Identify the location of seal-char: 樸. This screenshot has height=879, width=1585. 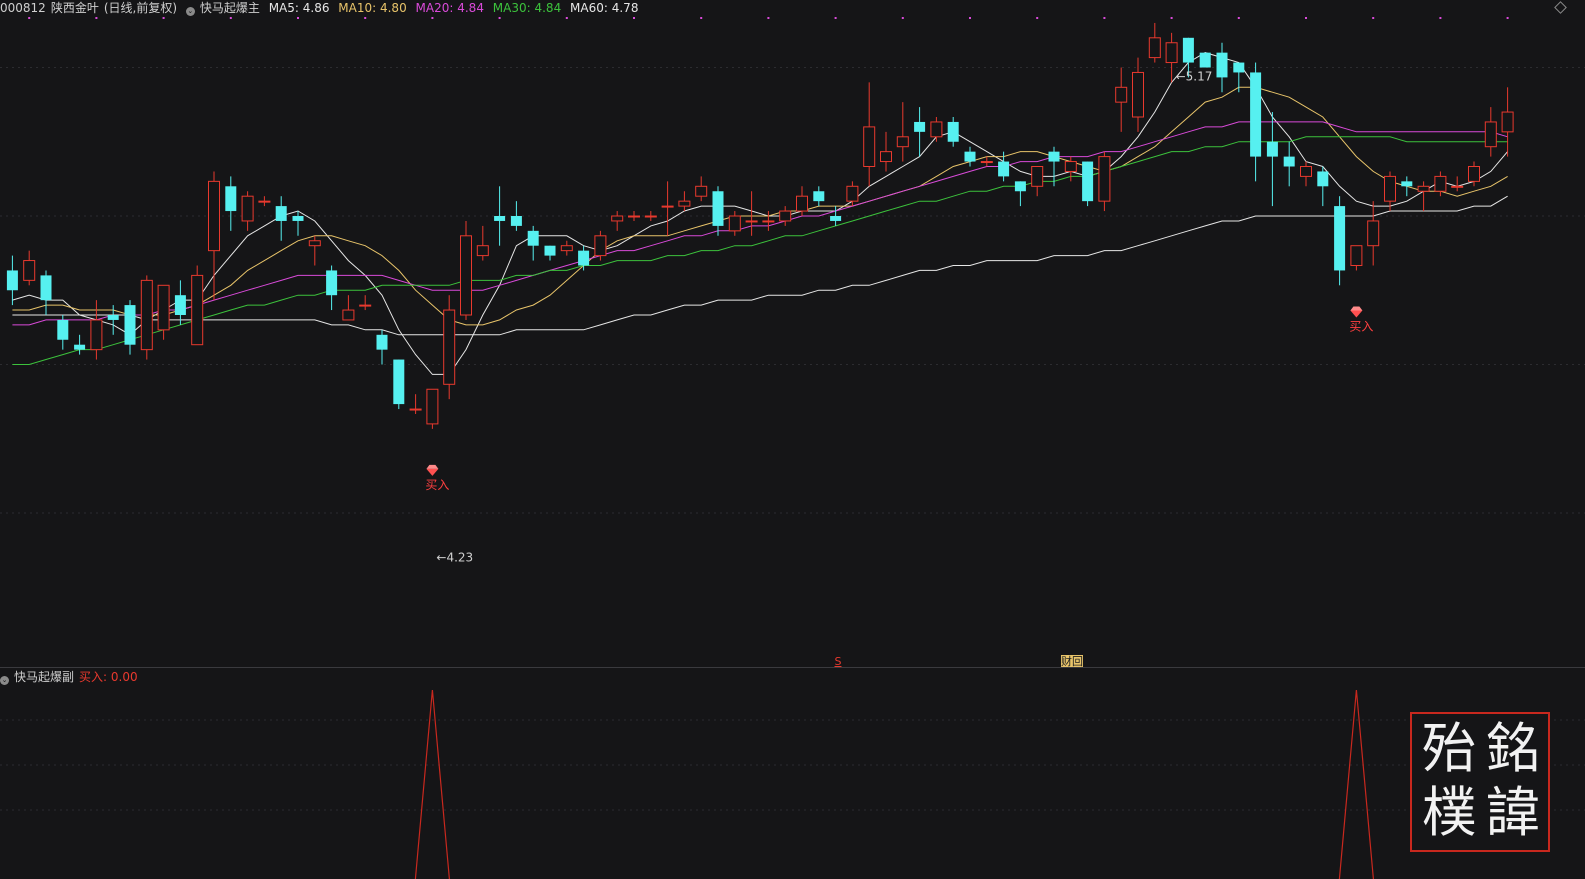
(1449, 812).